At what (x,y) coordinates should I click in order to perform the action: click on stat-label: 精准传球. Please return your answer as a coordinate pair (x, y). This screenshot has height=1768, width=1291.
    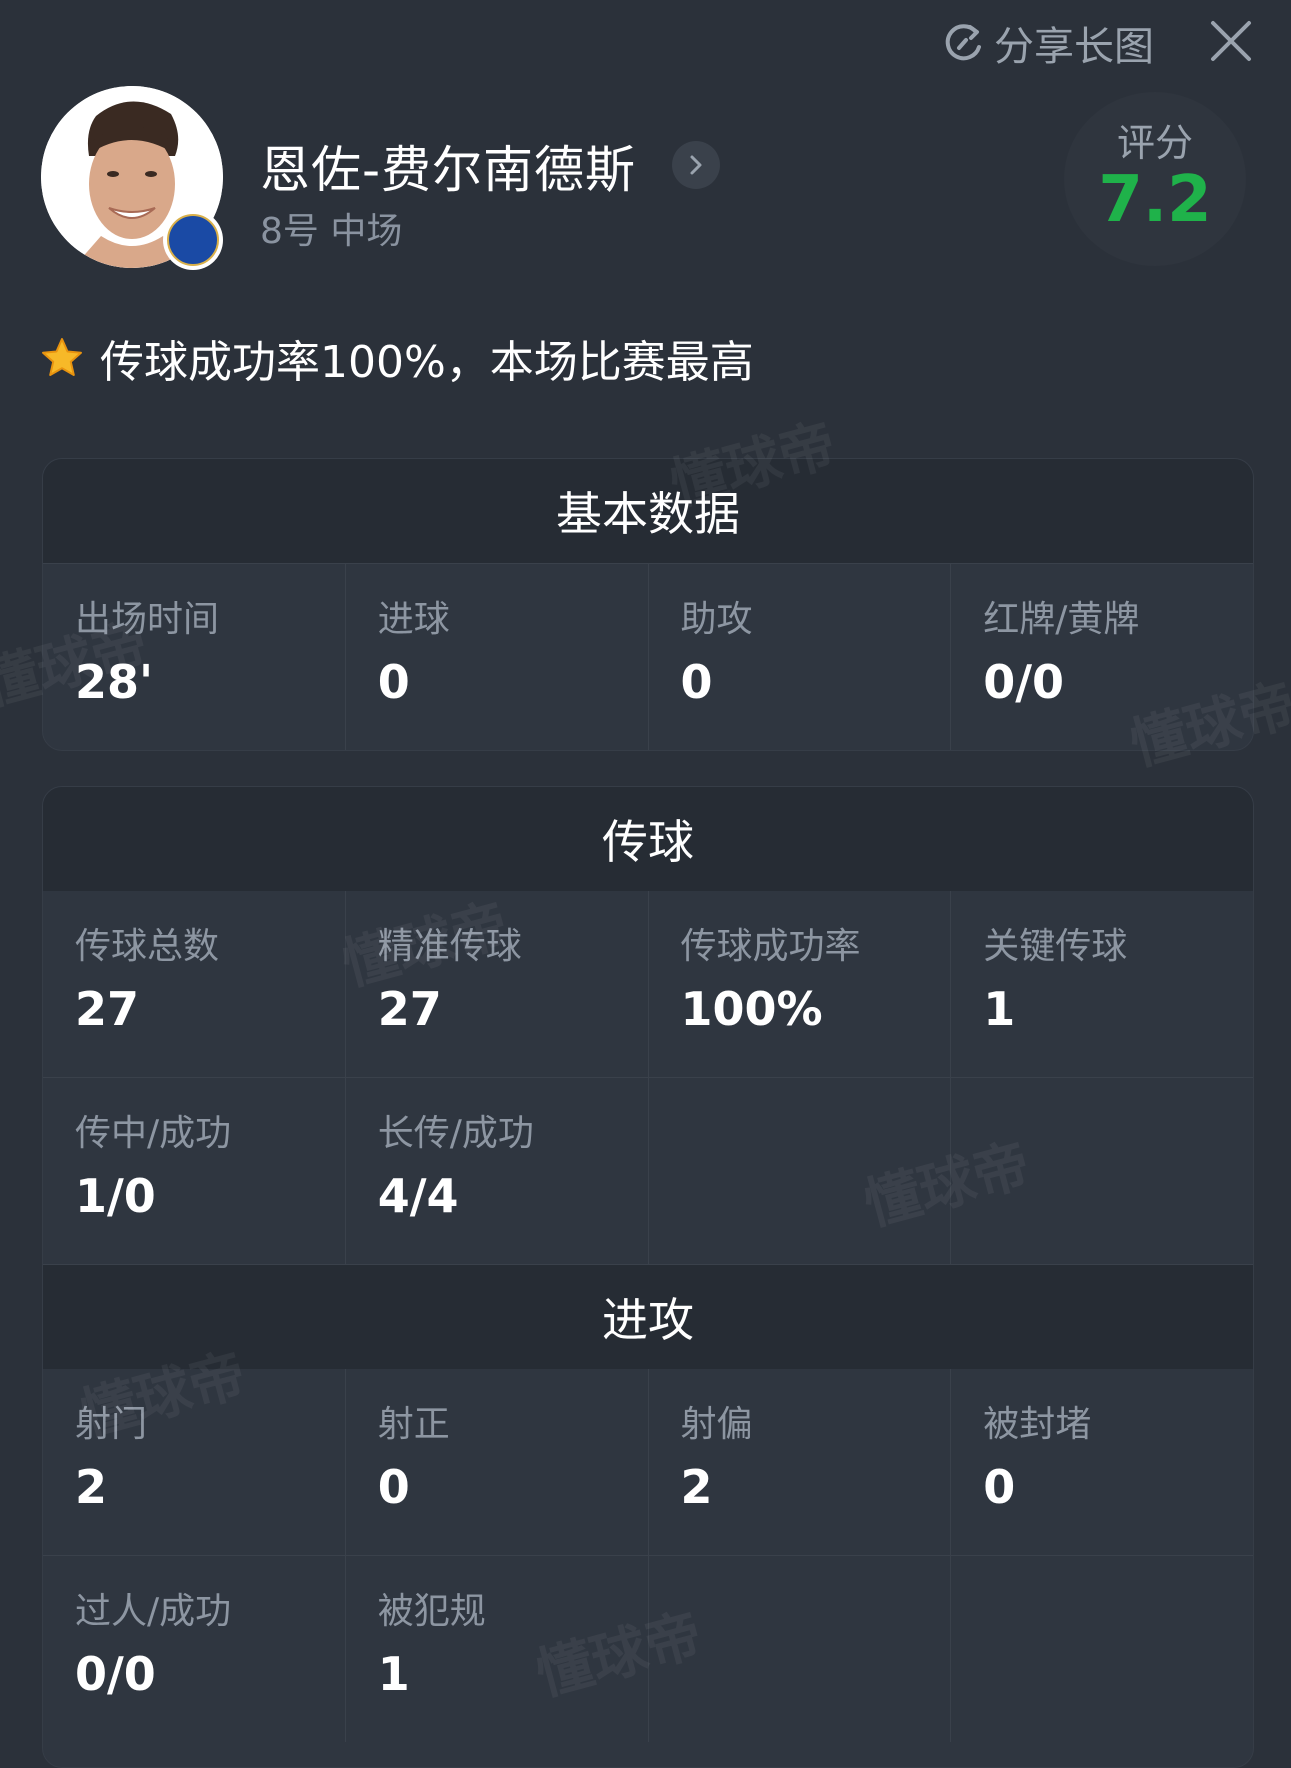
    Looking at the image, I should click on (449, 946).